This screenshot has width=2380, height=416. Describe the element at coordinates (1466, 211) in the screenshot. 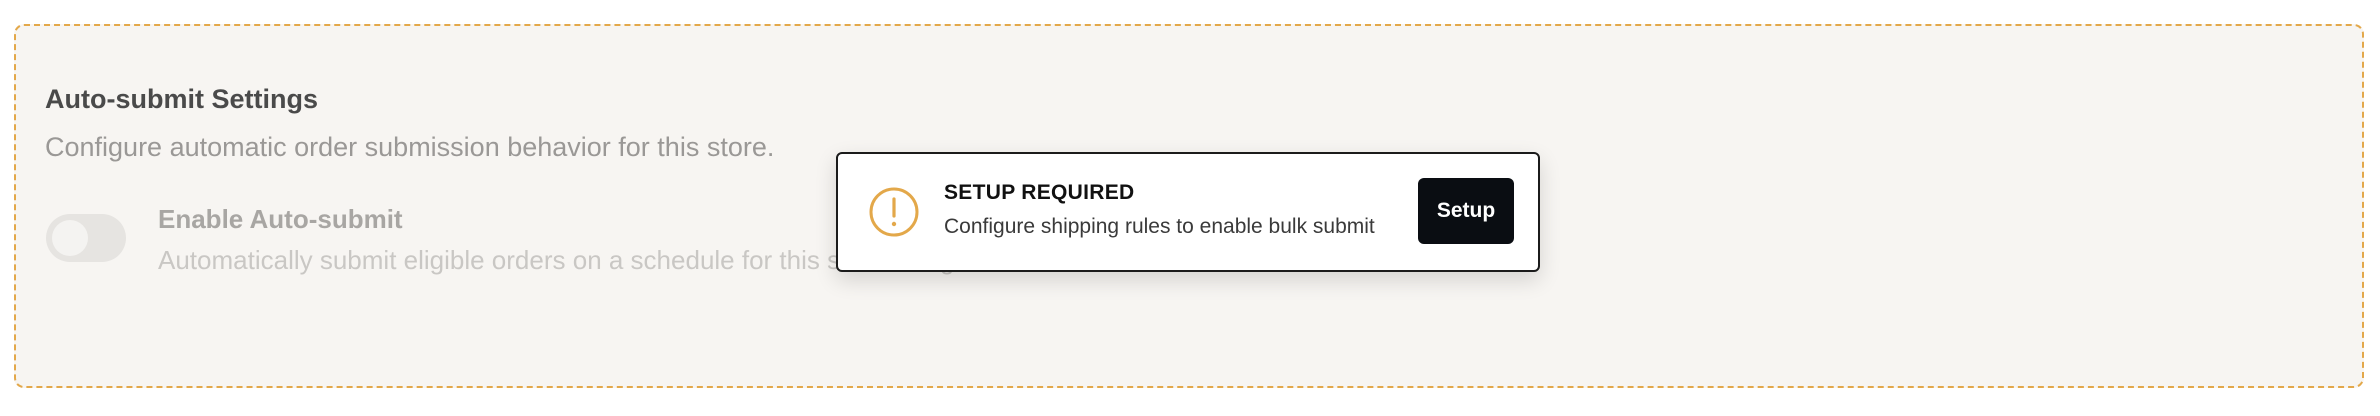

I see `setup-button: Setup` at that location.